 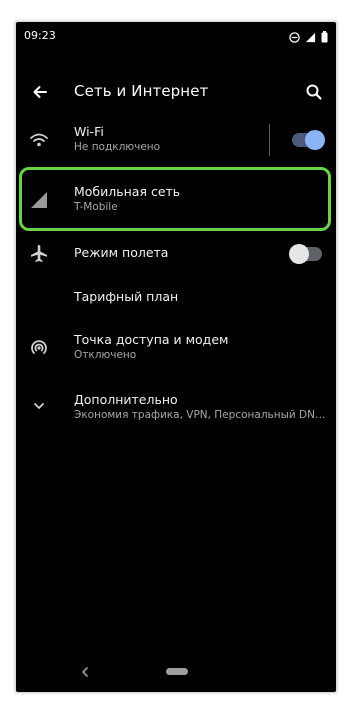 I want to click on data-plan-label: Тарифный план, so click(x=126, y=296).